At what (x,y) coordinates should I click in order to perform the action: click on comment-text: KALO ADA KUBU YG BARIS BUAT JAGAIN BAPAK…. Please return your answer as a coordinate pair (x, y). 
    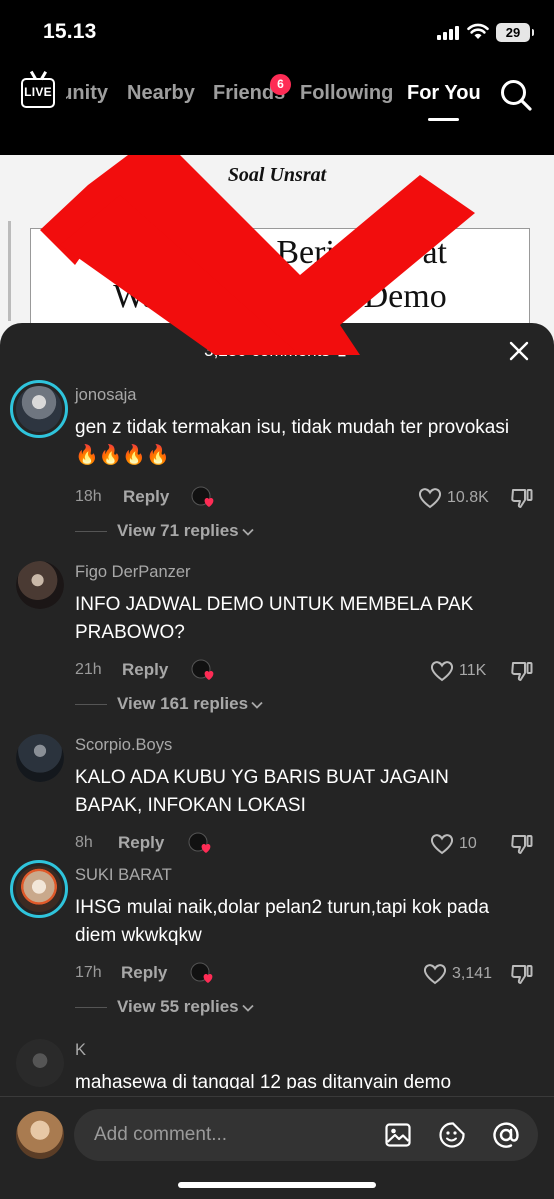
    Looking at the image, I should click on (262, 791).